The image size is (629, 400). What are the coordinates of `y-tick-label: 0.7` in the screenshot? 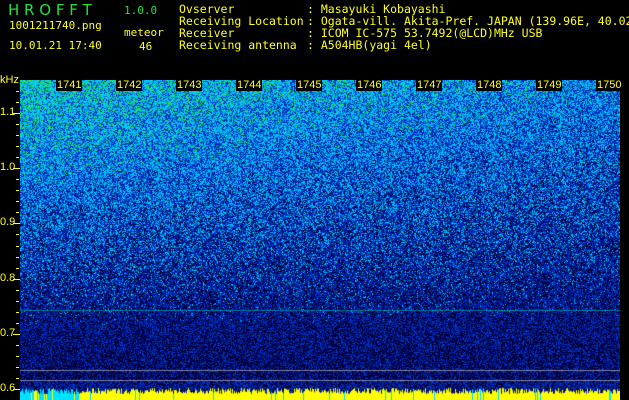 It's located at (8, 332).